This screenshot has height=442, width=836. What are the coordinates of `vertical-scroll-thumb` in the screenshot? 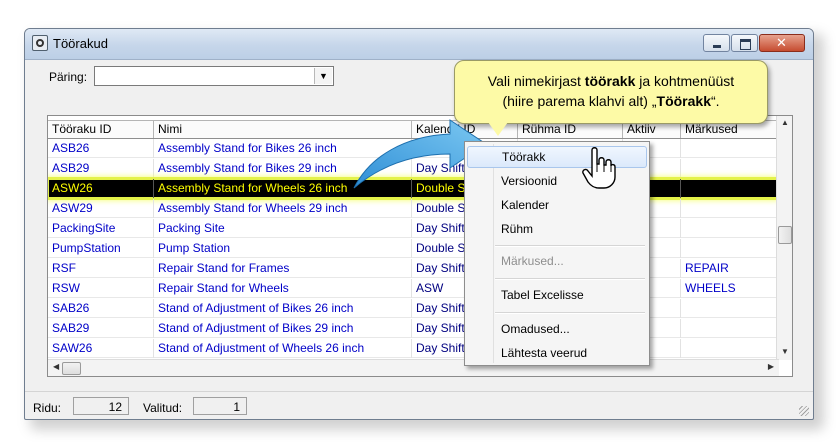 It's located at (785, 235).